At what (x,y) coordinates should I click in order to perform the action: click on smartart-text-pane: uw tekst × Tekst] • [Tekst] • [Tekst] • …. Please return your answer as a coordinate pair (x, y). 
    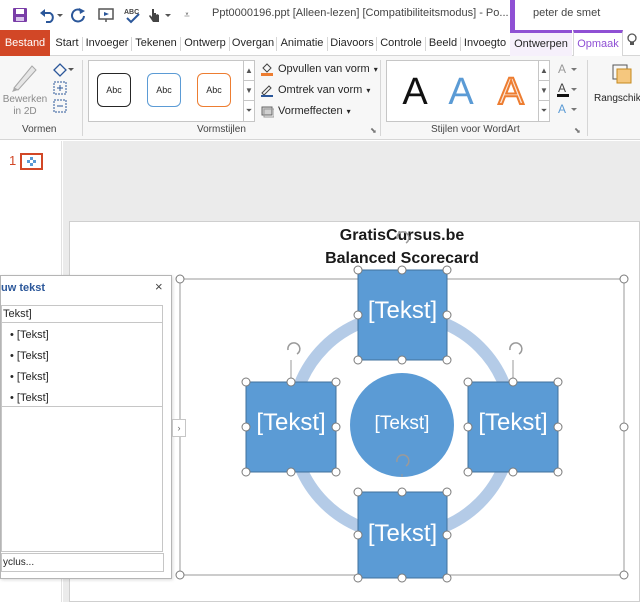
    Looking at the image, I should click on (86, 427).